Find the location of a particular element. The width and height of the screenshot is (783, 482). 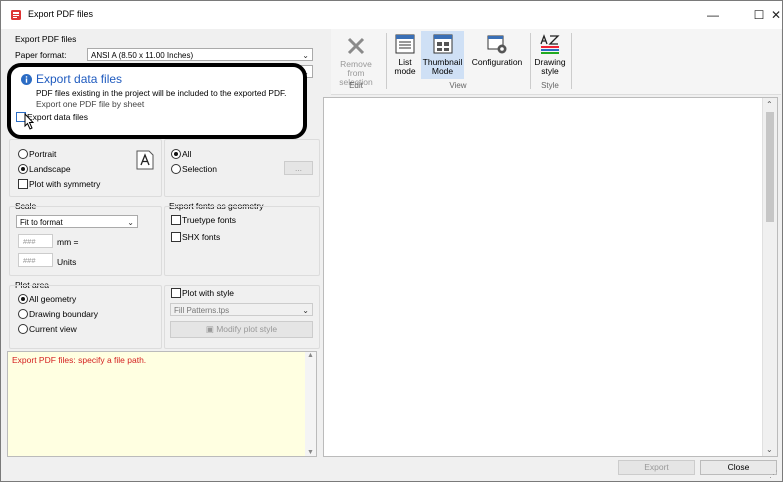

drawing-style-button: Drawing style is located at coordinates (550, 54).